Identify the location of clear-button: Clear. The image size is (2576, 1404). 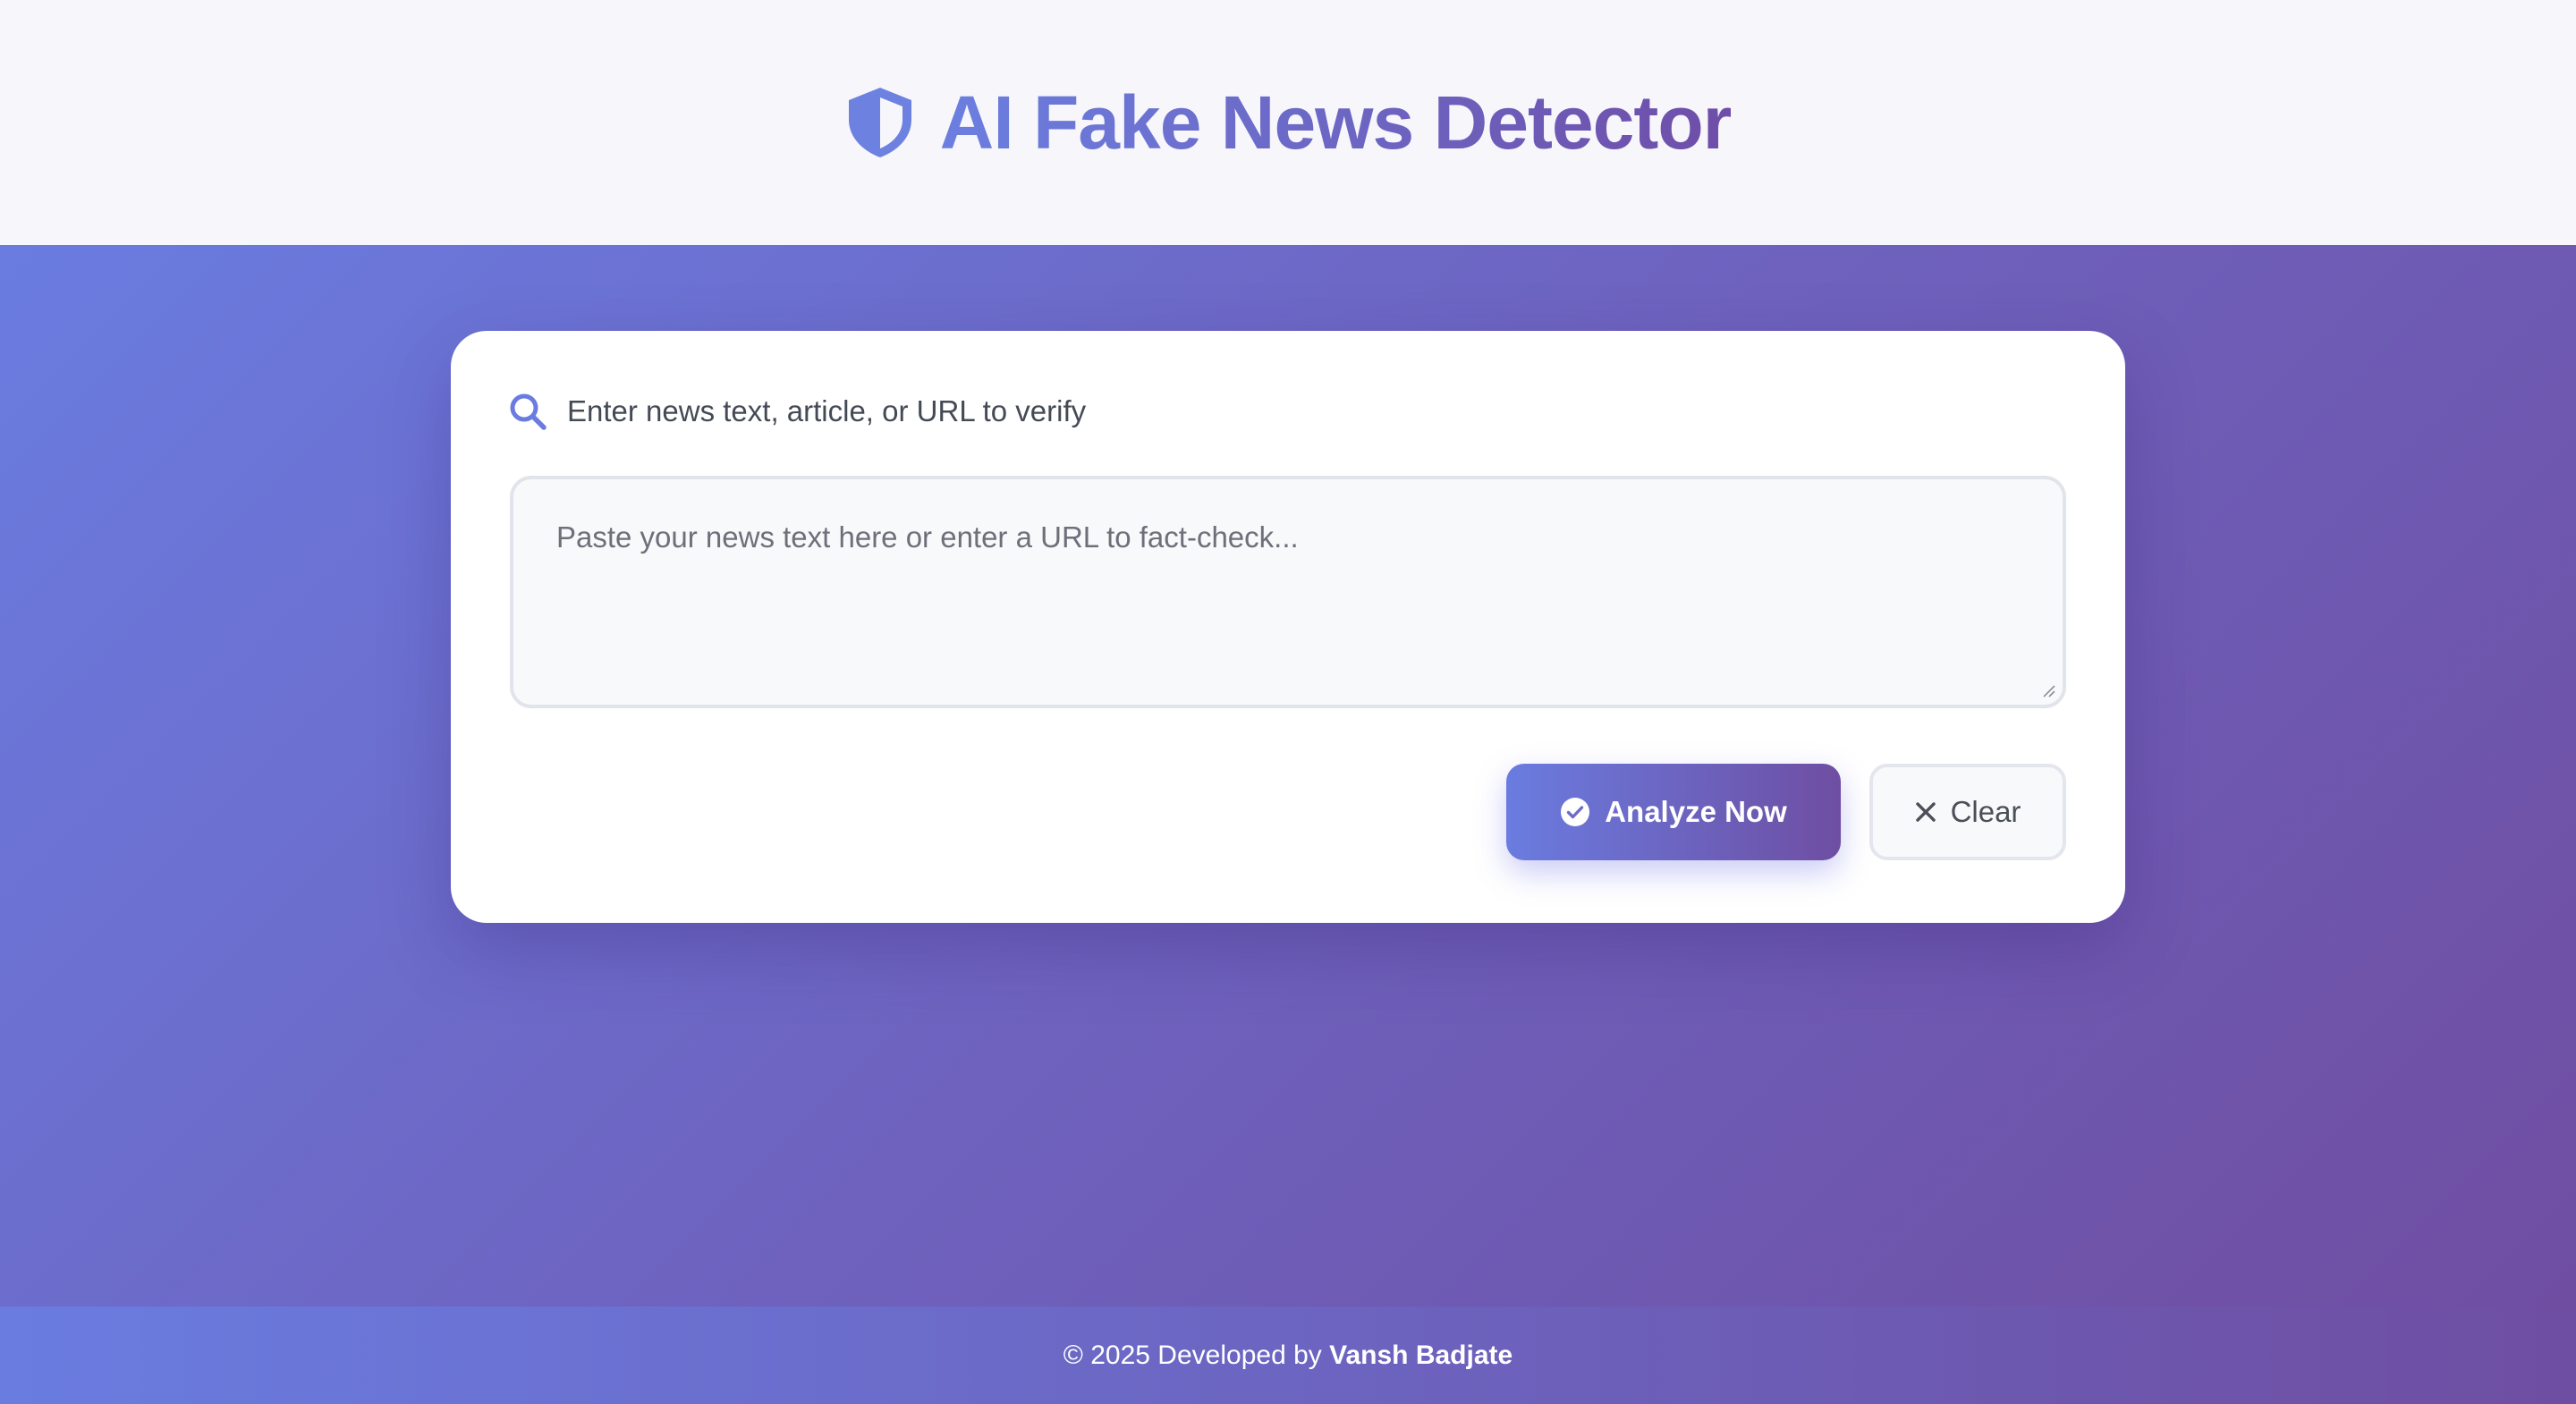
(1967, 812).